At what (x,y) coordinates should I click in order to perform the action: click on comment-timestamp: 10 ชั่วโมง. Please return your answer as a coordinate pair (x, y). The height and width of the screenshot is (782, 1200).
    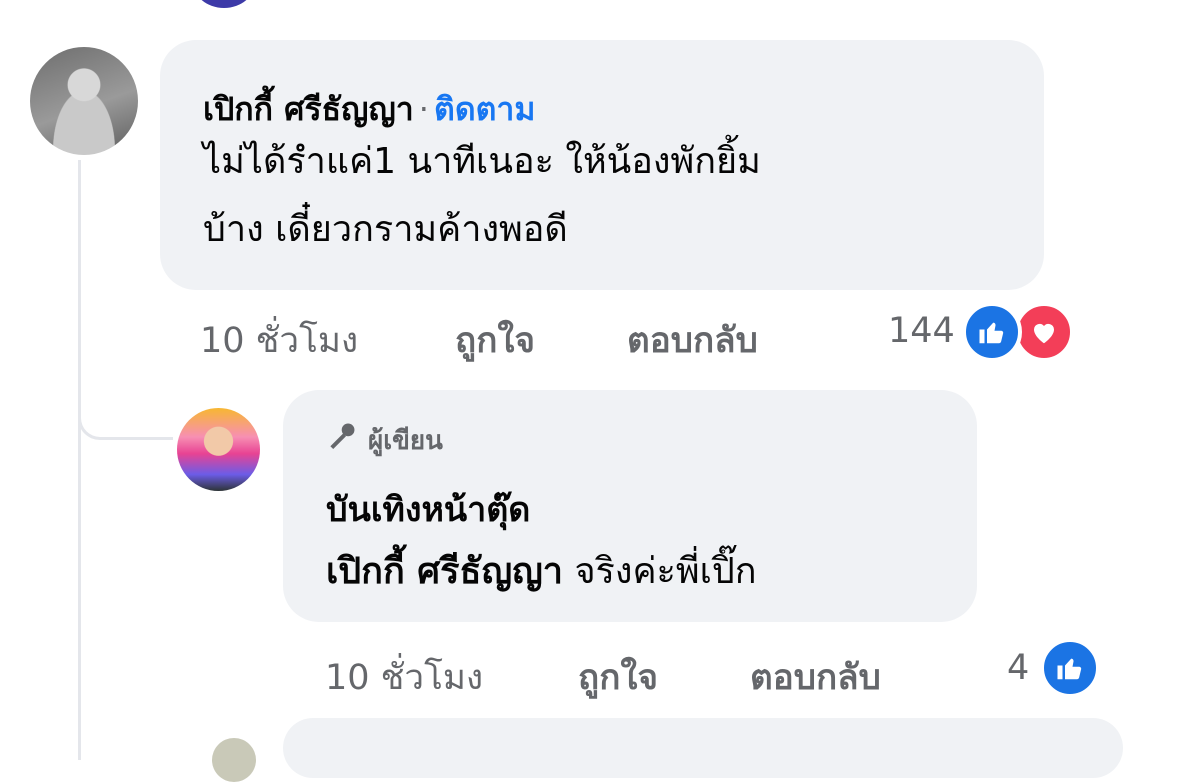
    Looking at the image, I should click on (279, 340).